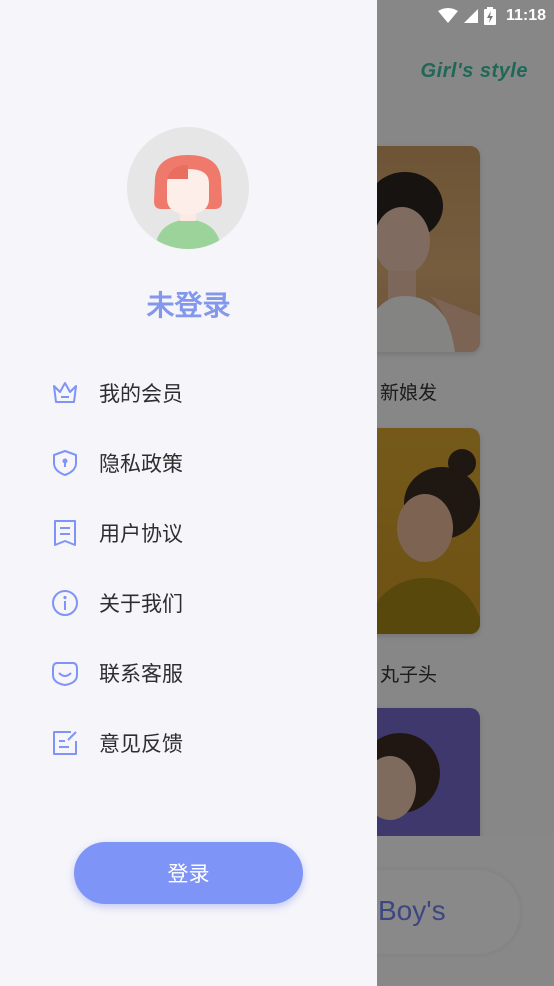 This screenshot has width=554, height=986. I want to click on signal-icon, so click(470, 16).